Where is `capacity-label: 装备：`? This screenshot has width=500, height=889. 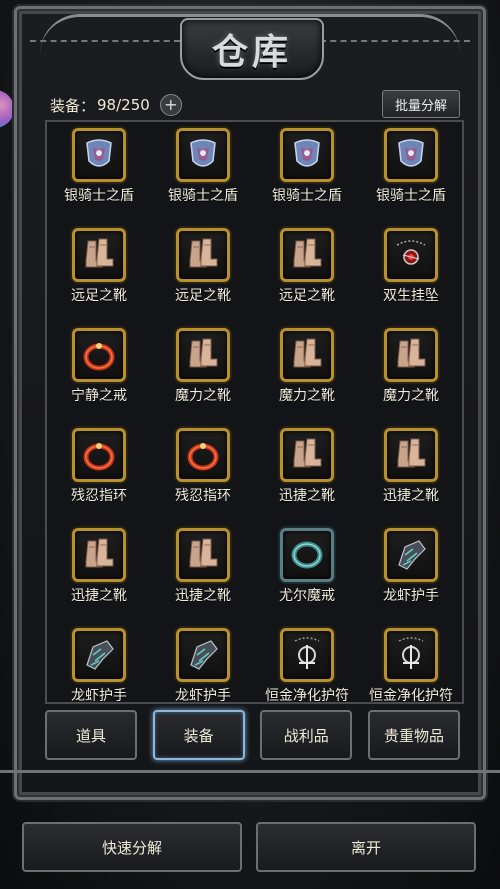 capacity-label: 装备： is located at coordinates (73, 105).